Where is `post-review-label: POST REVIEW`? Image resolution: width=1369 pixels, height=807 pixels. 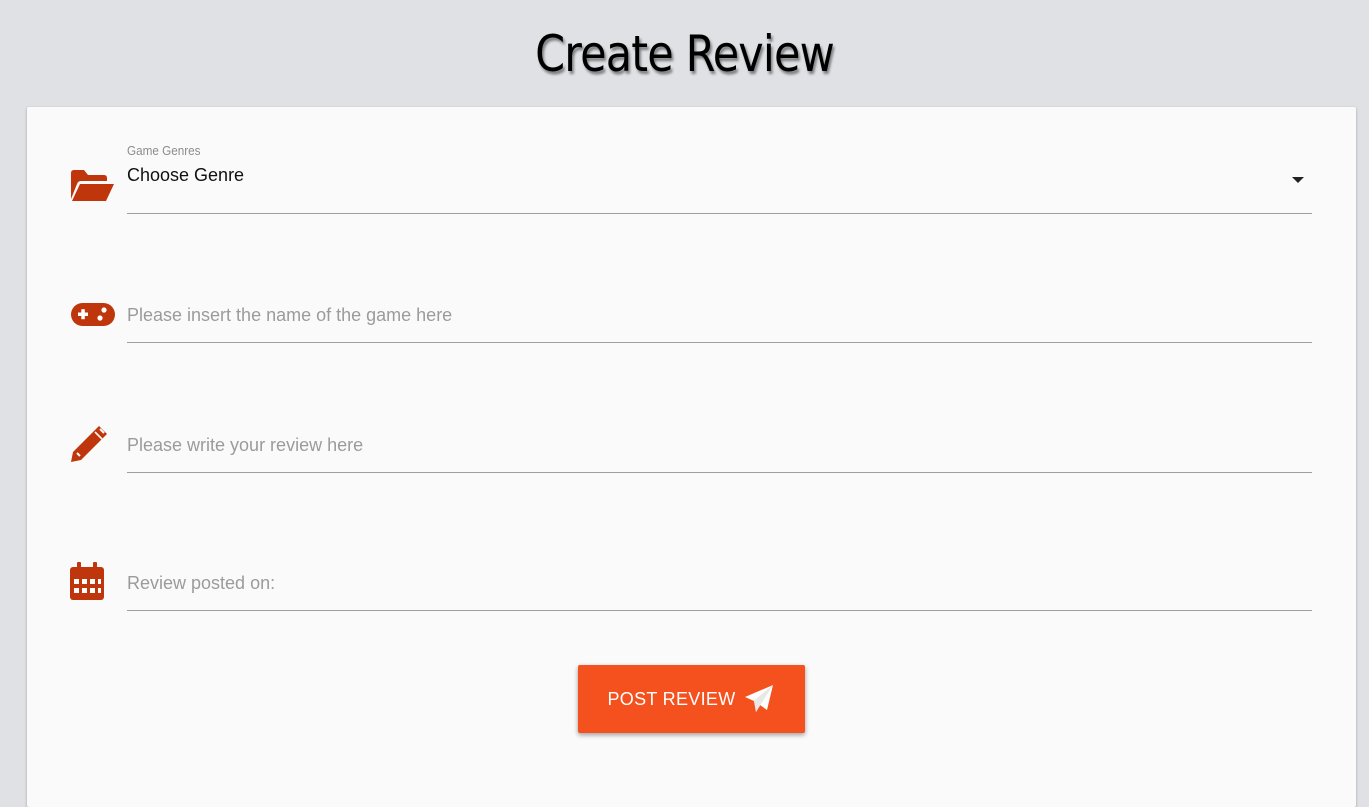
post-review-label: POST REVIEW is located at coordinates (671, 698).